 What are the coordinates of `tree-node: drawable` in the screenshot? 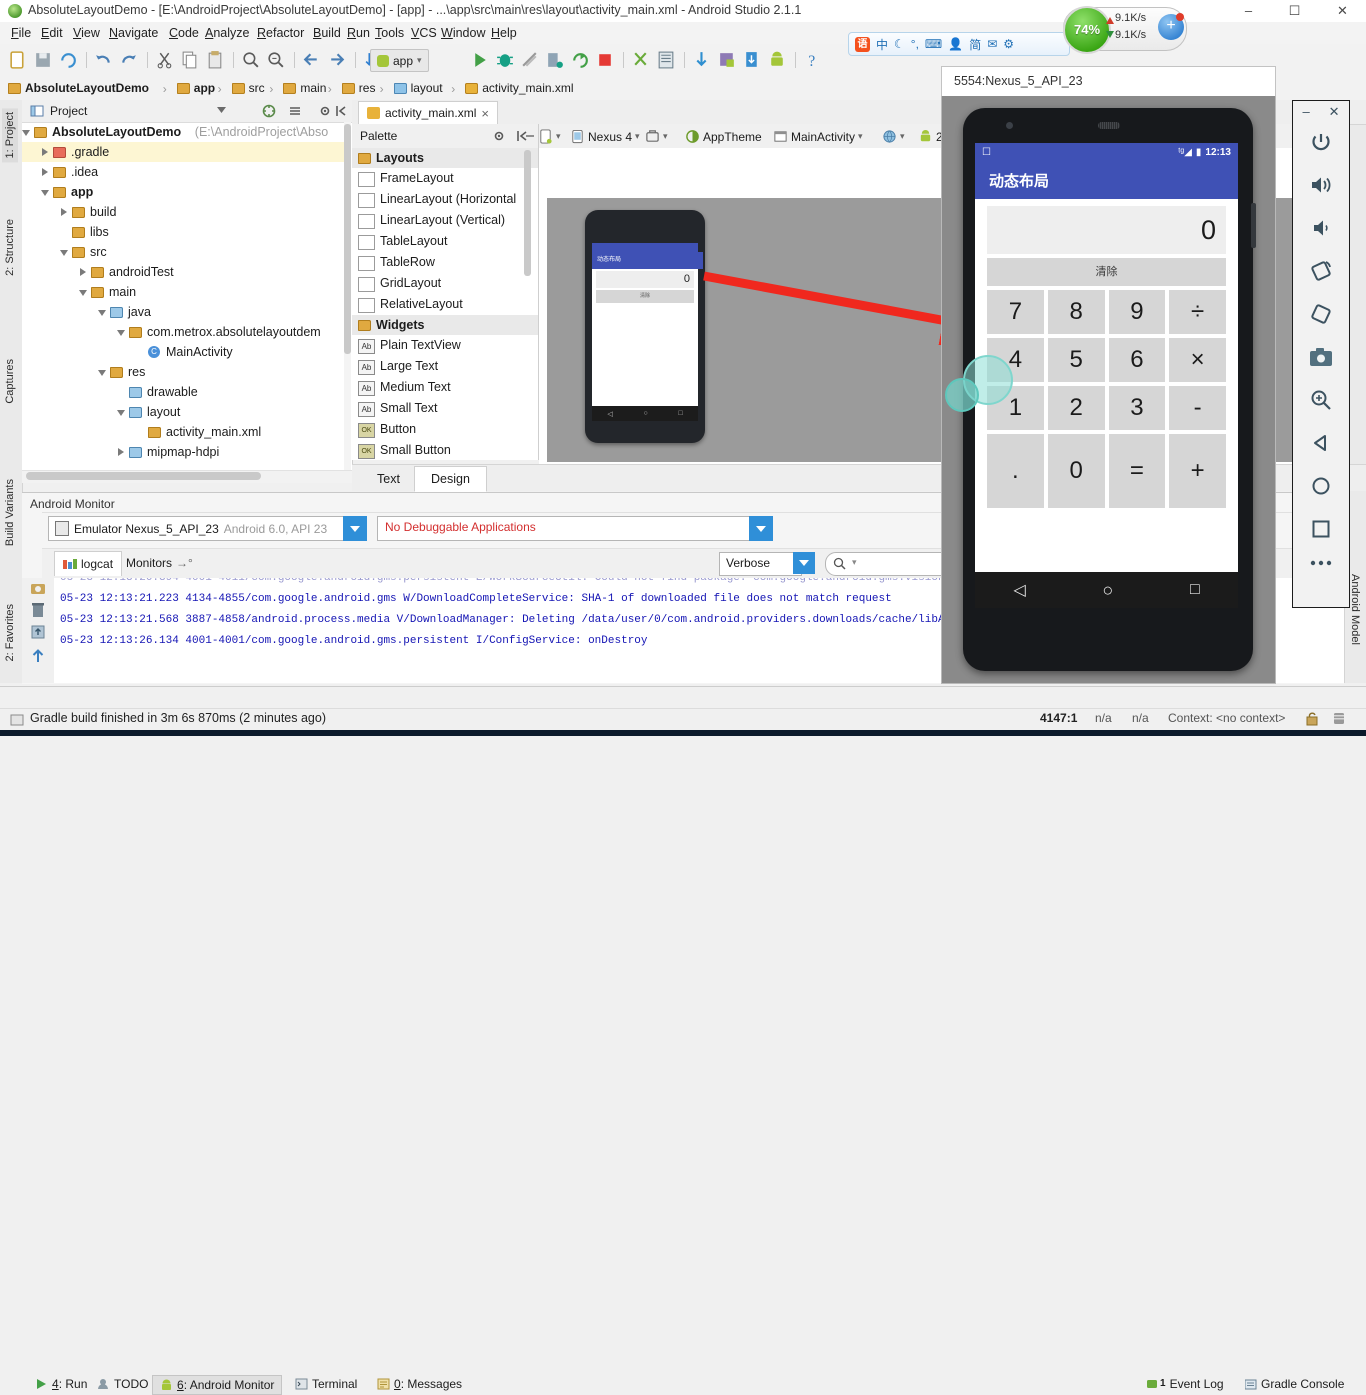 It's located at (183, 392).